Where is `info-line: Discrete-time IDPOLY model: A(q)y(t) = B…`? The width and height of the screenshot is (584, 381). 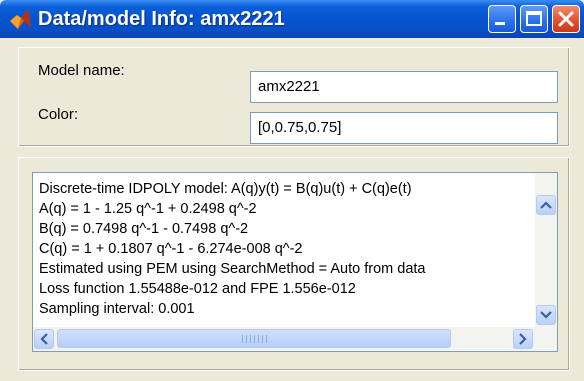 info-line: Discrete-time IDPOLY model: A(q)y(t) = B… is located at coordinates (225, 189).